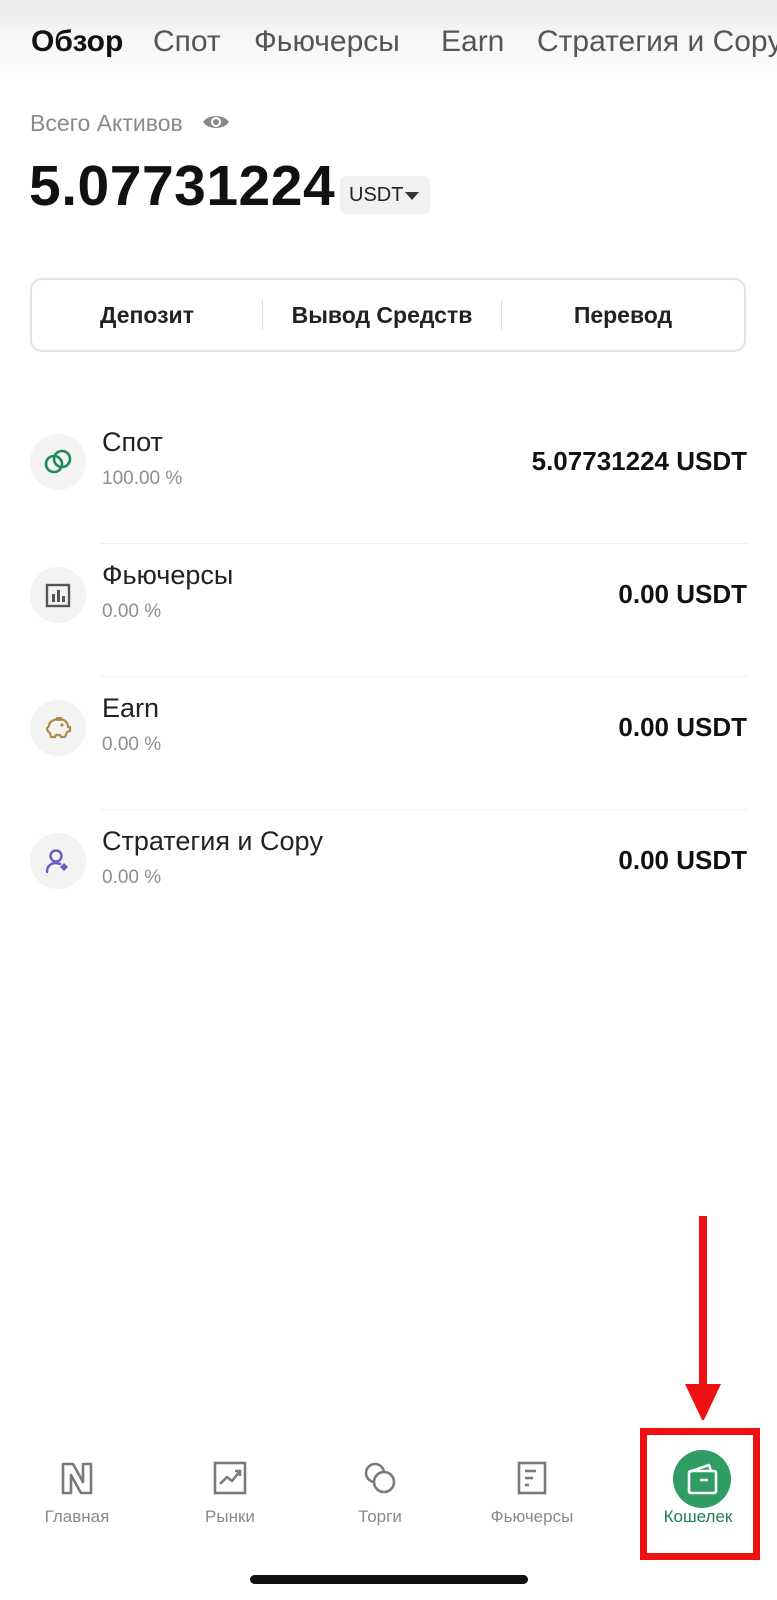 Image resolution: width=777 pixels, height=1600 pixels. What do you see at coordinates (388, 742) in the screenshot?
I see `account-row-earn: Earn 0.00 % 0.00 USDT` at bounding box center [388, 742].